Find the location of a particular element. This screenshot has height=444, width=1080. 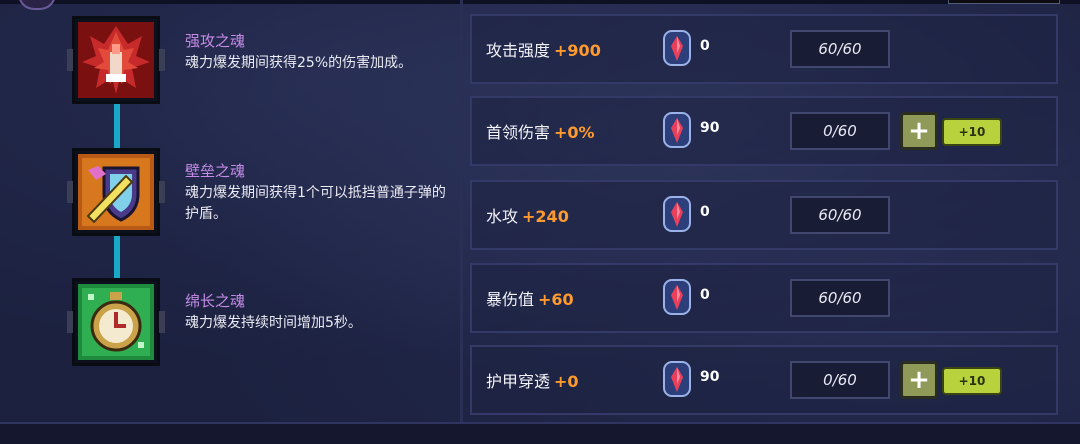

skill-name-endurance: 绵长之魂 is located at coordinates (215, 301).